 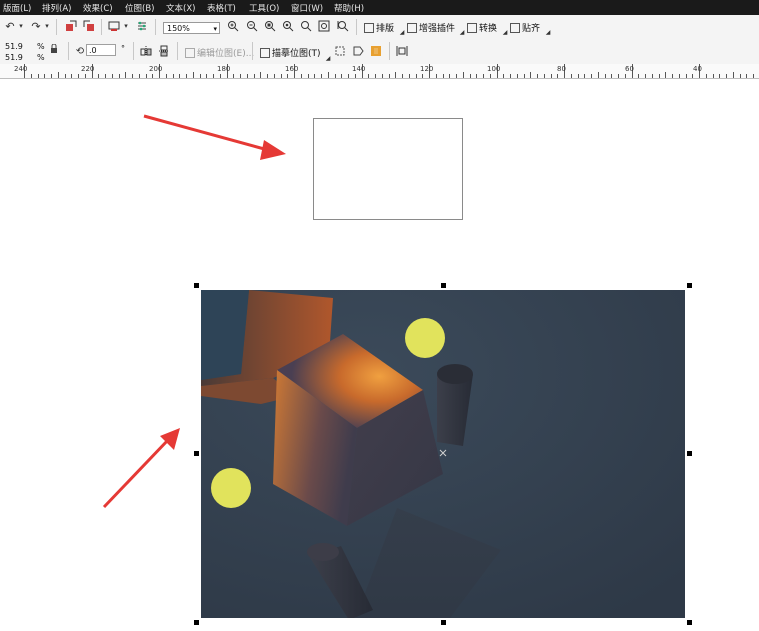 What do you see at coordinates (21, 26) in the screenshot?
I see `undo-dropdown-icon: ▾` at bounding box center [21, 26].